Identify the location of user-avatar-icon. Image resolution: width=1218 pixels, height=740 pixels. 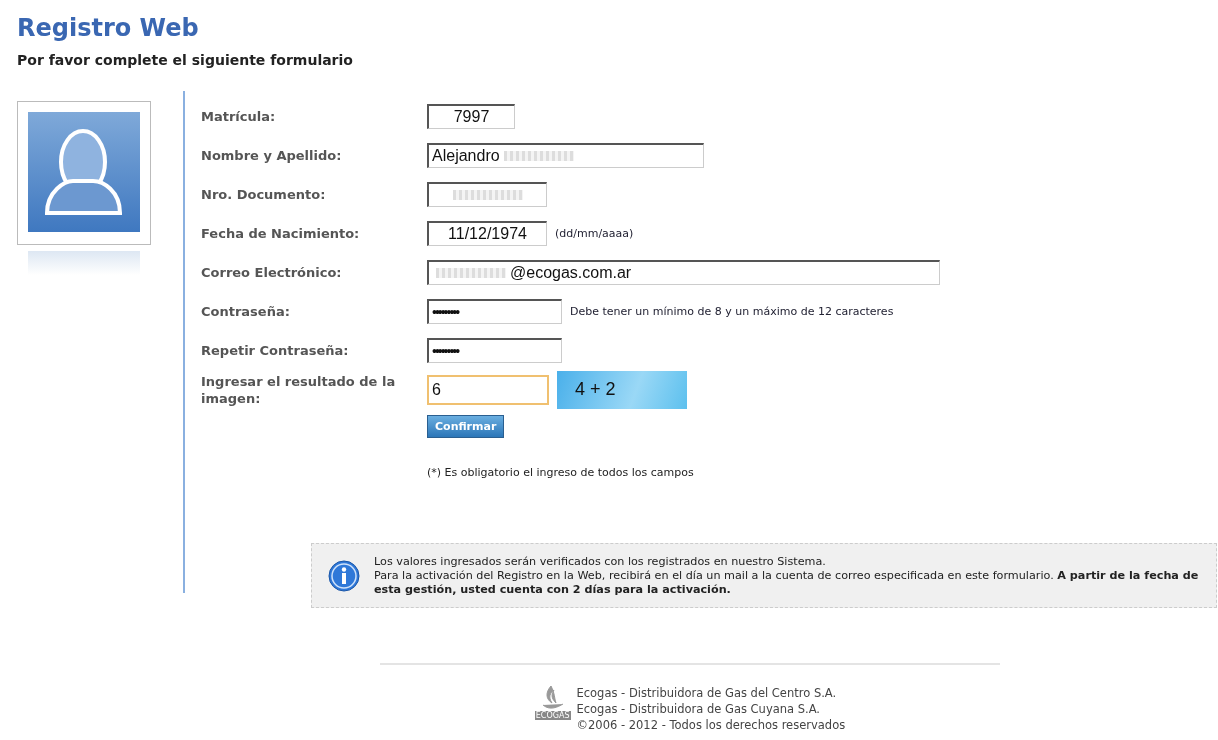
(84, 173).